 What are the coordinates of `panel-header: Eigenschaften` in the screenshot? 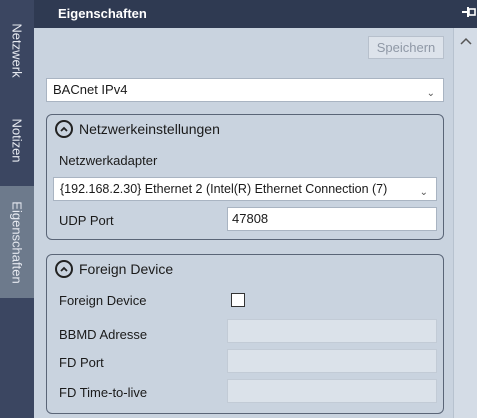 It's located at (255, 14).